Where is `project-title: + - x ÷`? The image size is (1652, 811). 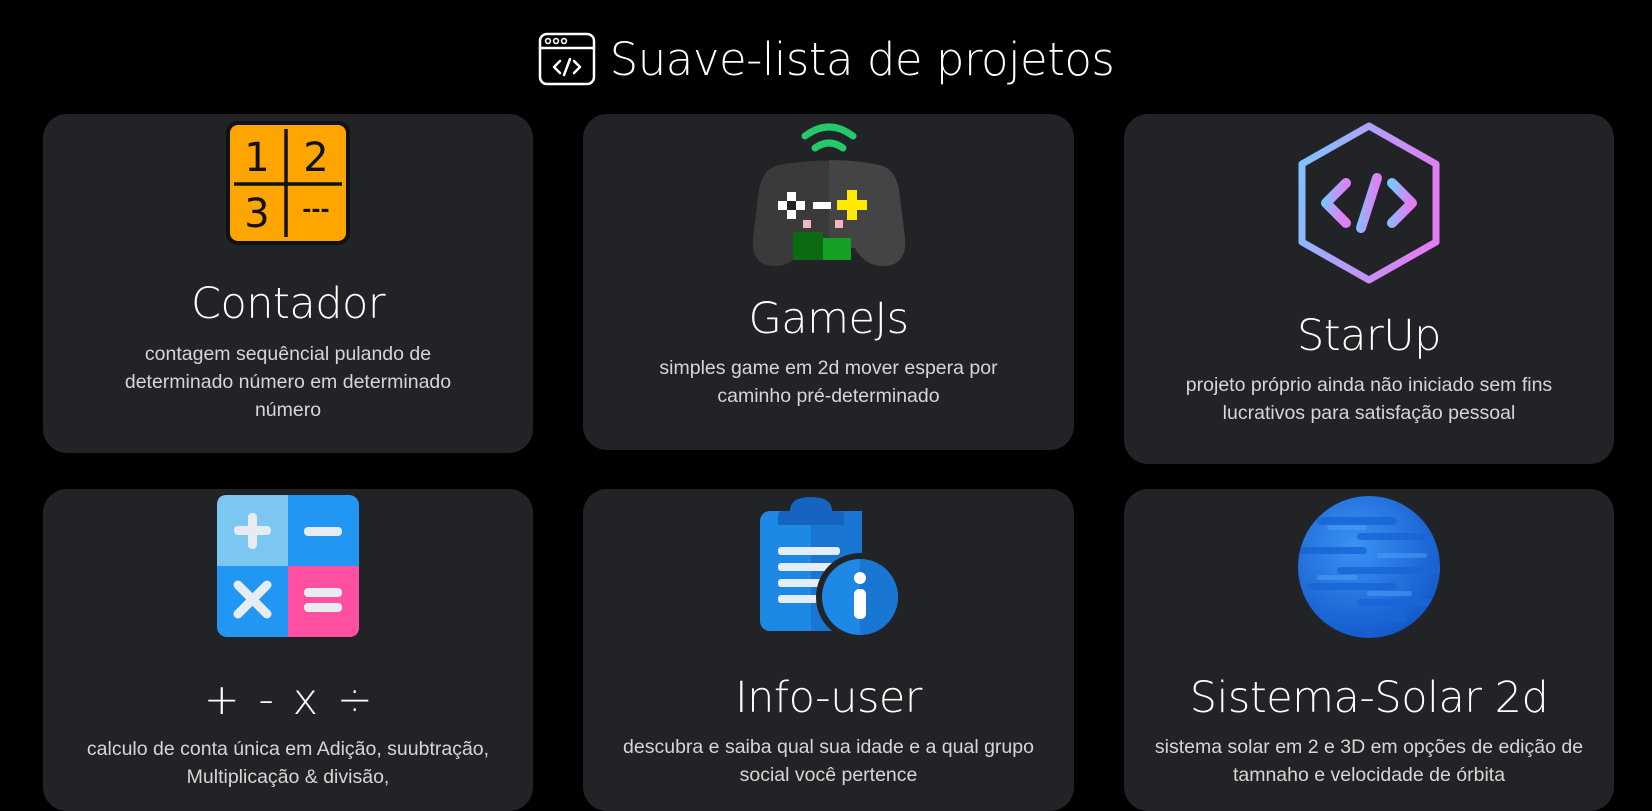 project-title: + - x ÷ is located at coordinates (288, 700).